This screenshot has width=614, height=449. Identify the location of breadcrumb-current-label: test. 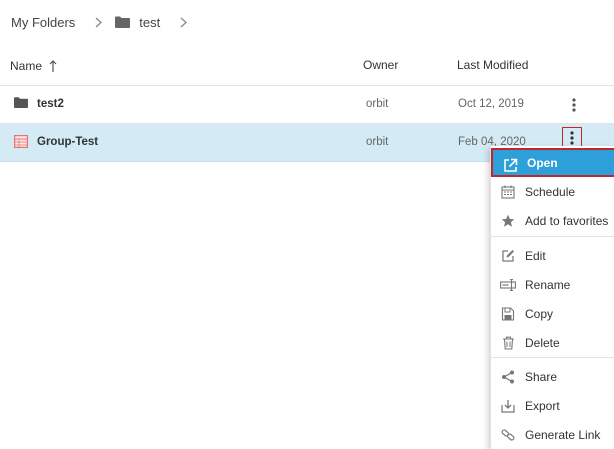
(150, 22).